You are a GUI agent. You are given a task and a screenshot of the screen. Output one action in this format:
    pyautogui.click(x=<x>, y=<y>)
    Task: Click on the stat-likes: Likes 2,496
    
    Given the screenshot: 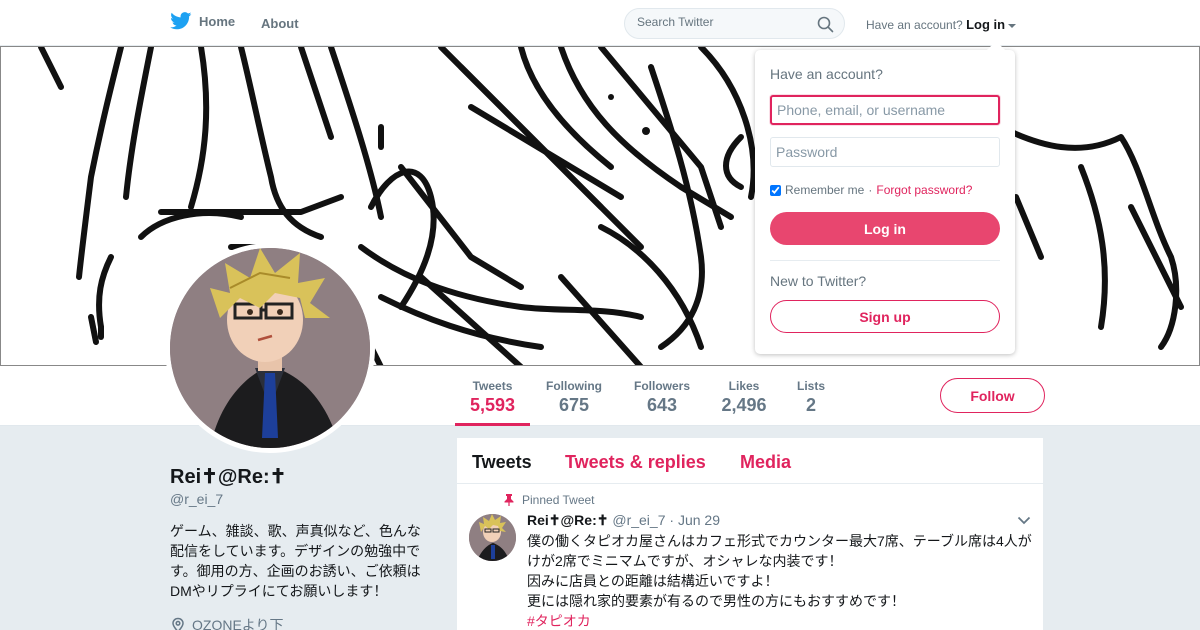 What is the action you would take?
    pyautogui.click(x=744, y=396)
    